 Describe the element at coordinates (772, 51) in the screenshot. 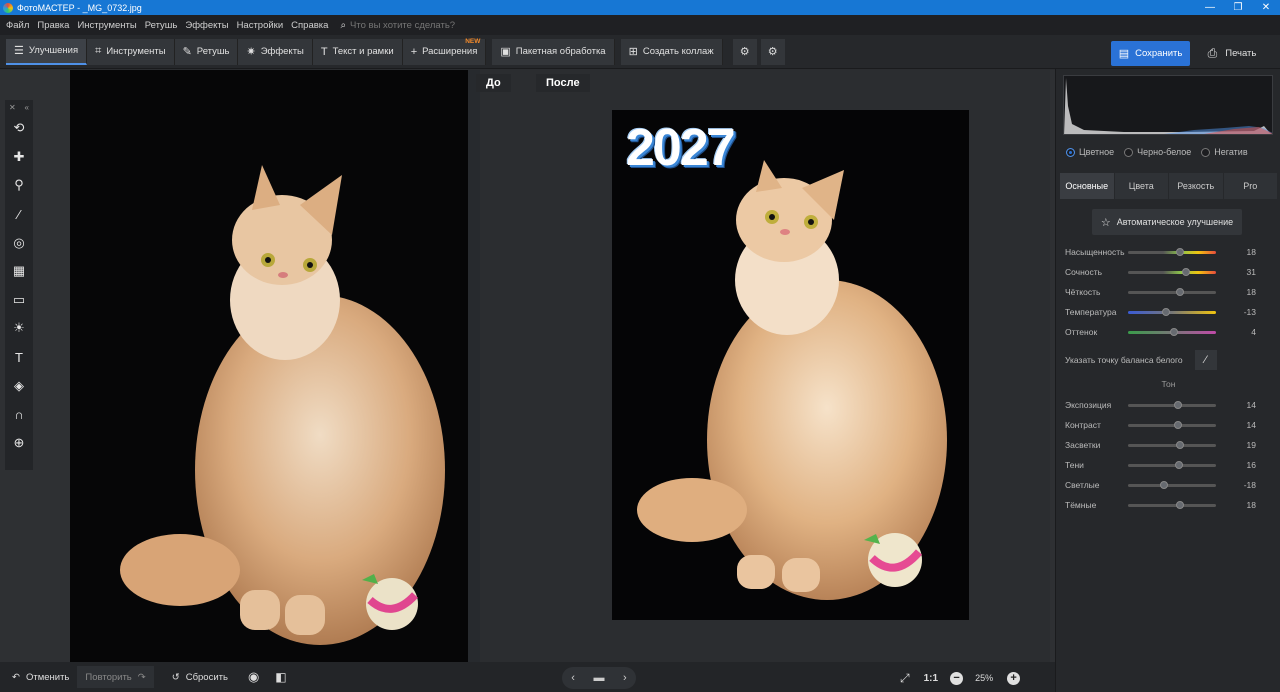

I see `history-icon: ⚙` at that location.